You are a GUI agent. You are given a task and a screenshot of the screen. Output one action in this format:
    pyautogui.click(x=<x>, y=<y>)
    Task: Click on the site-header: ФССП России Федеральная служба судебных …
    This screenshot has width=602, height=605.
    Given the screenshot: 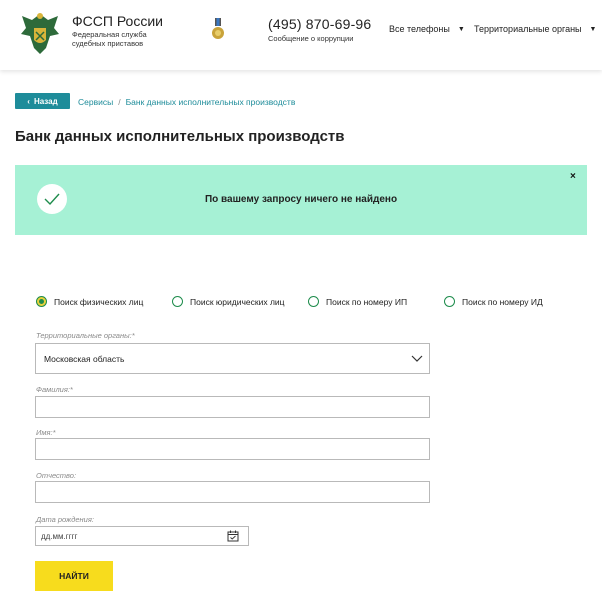 What is the action you would take?
    pyautogui.click(x=301, y=35)
    